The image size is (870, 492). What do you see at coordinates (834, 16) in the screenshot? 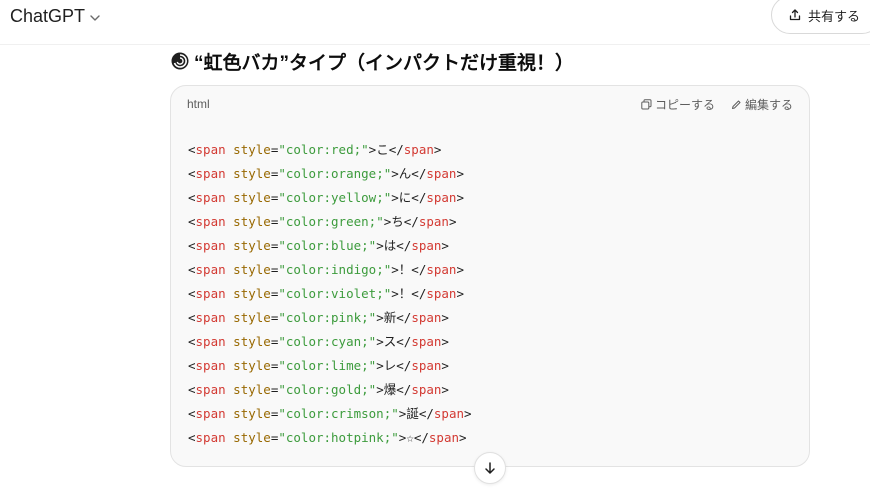
I see `share-label: 共有する` at bounding box center [834, 16].